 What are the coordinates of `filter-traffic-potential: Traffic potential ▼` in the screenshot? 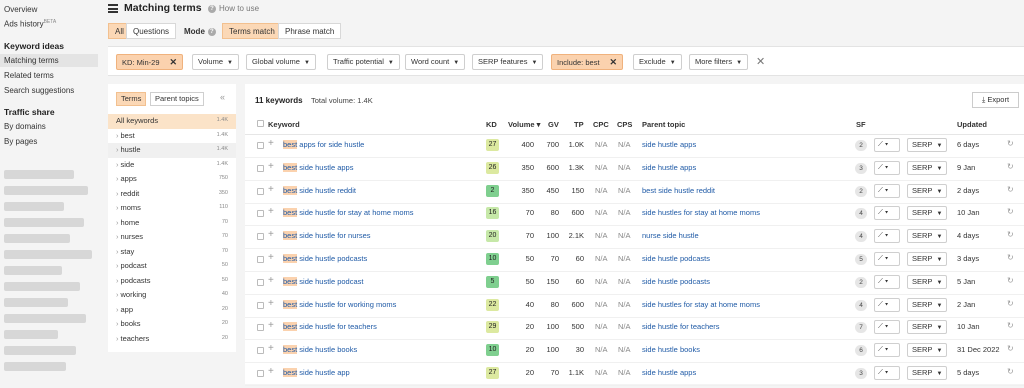 It's located at (363, 62).